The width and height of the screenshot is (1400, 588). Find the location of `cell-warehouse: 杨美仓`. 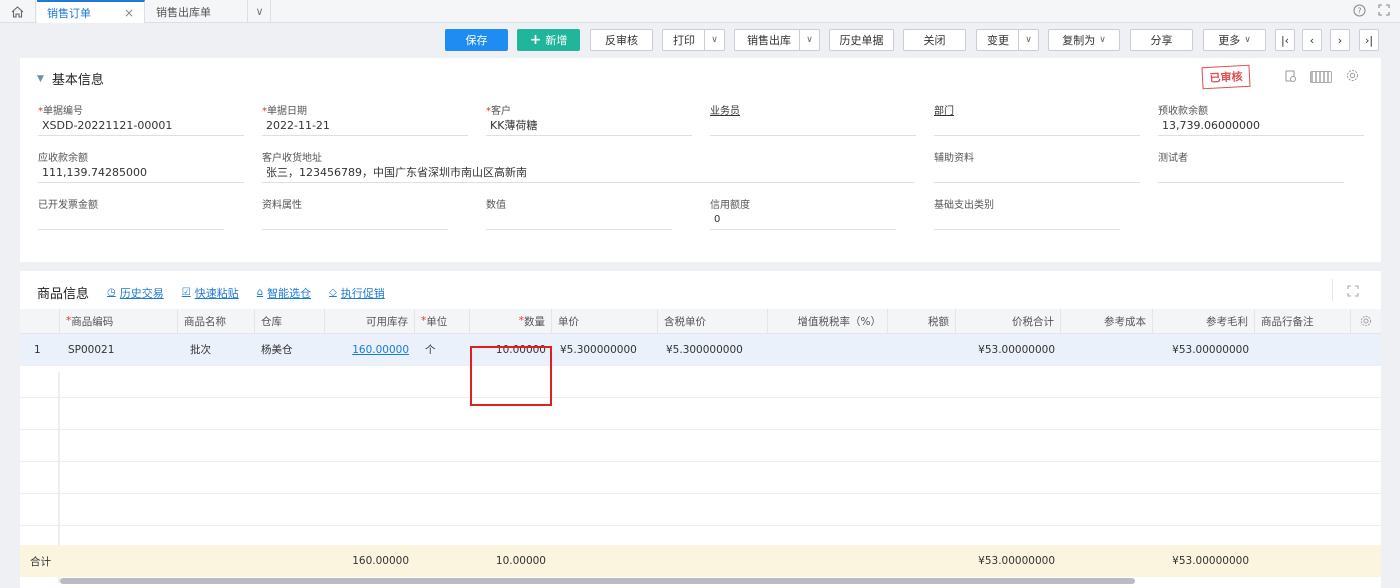

cell-warehouse: 杨美仓 is located at coordinates (290, 349).